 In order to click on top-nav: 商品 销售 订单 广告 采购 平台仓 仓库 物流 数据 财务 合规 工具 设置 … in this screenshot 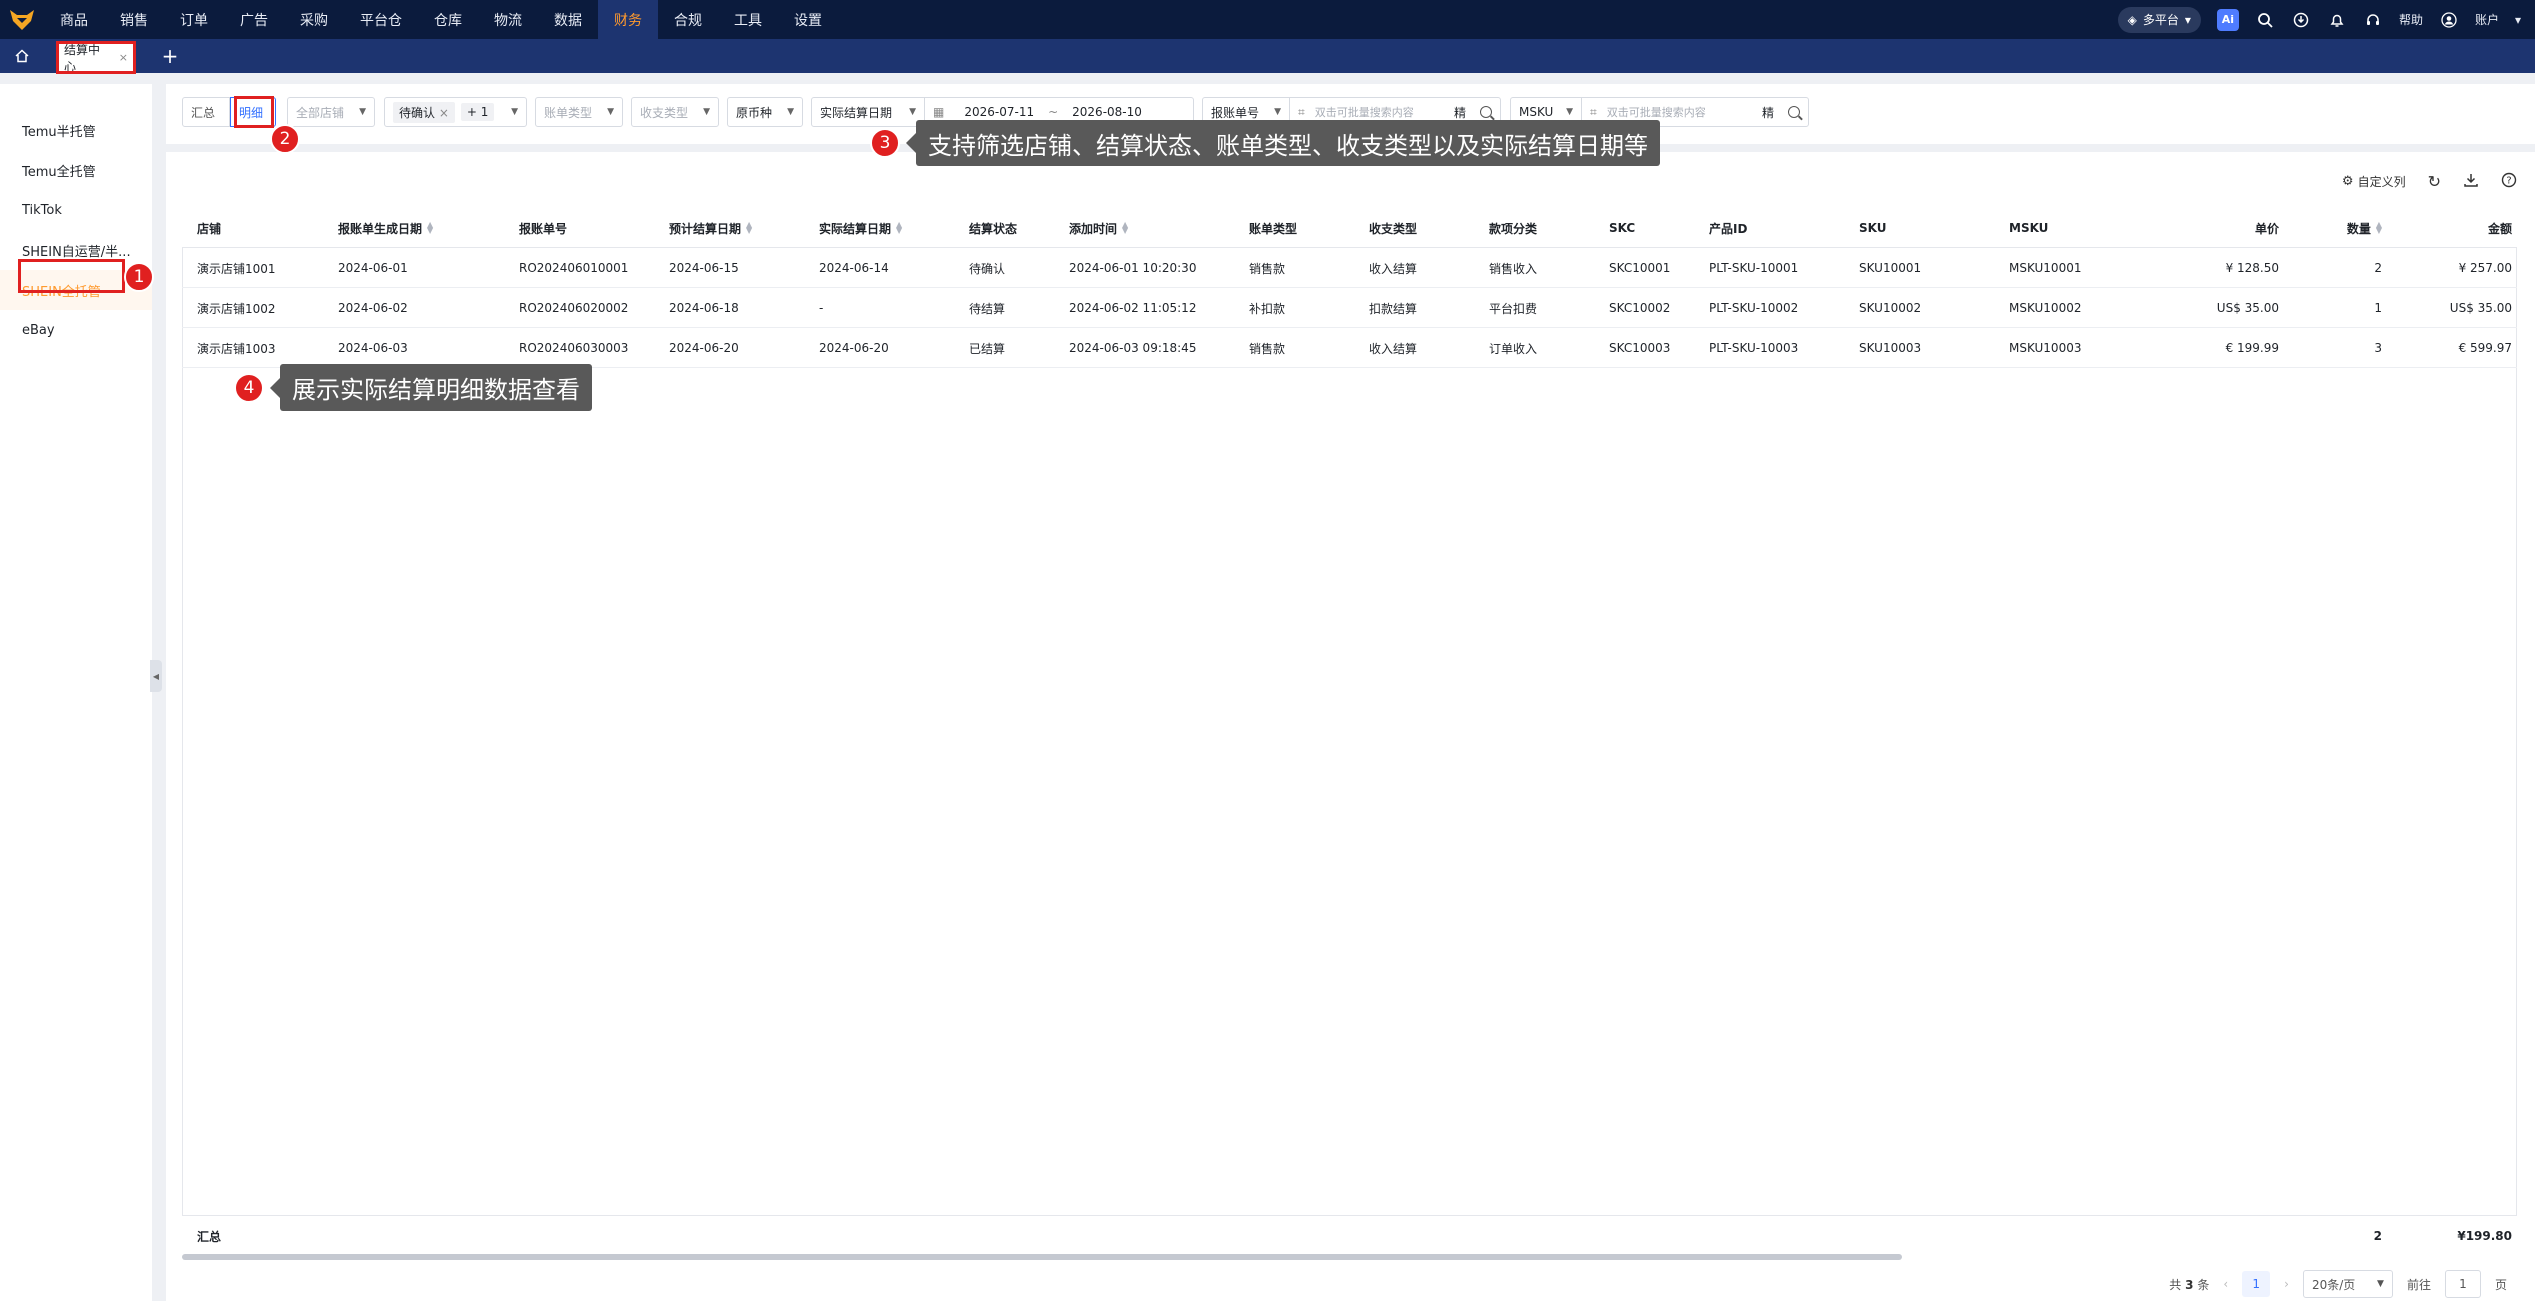, I will do `click(1267, 19)`.